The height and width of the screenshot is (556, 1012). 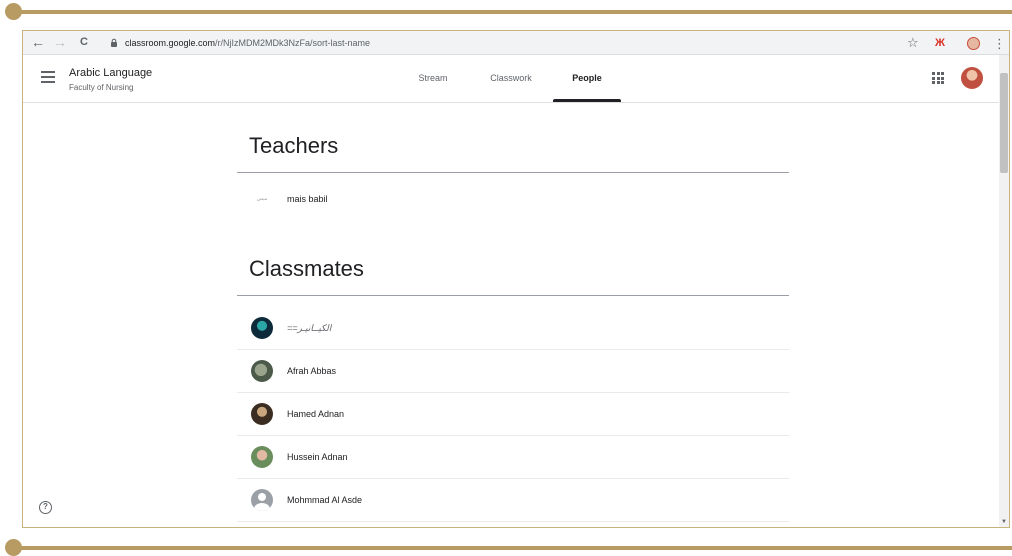 I want to click on browser-menu-button: ⋮, so click(x=999, y=43).